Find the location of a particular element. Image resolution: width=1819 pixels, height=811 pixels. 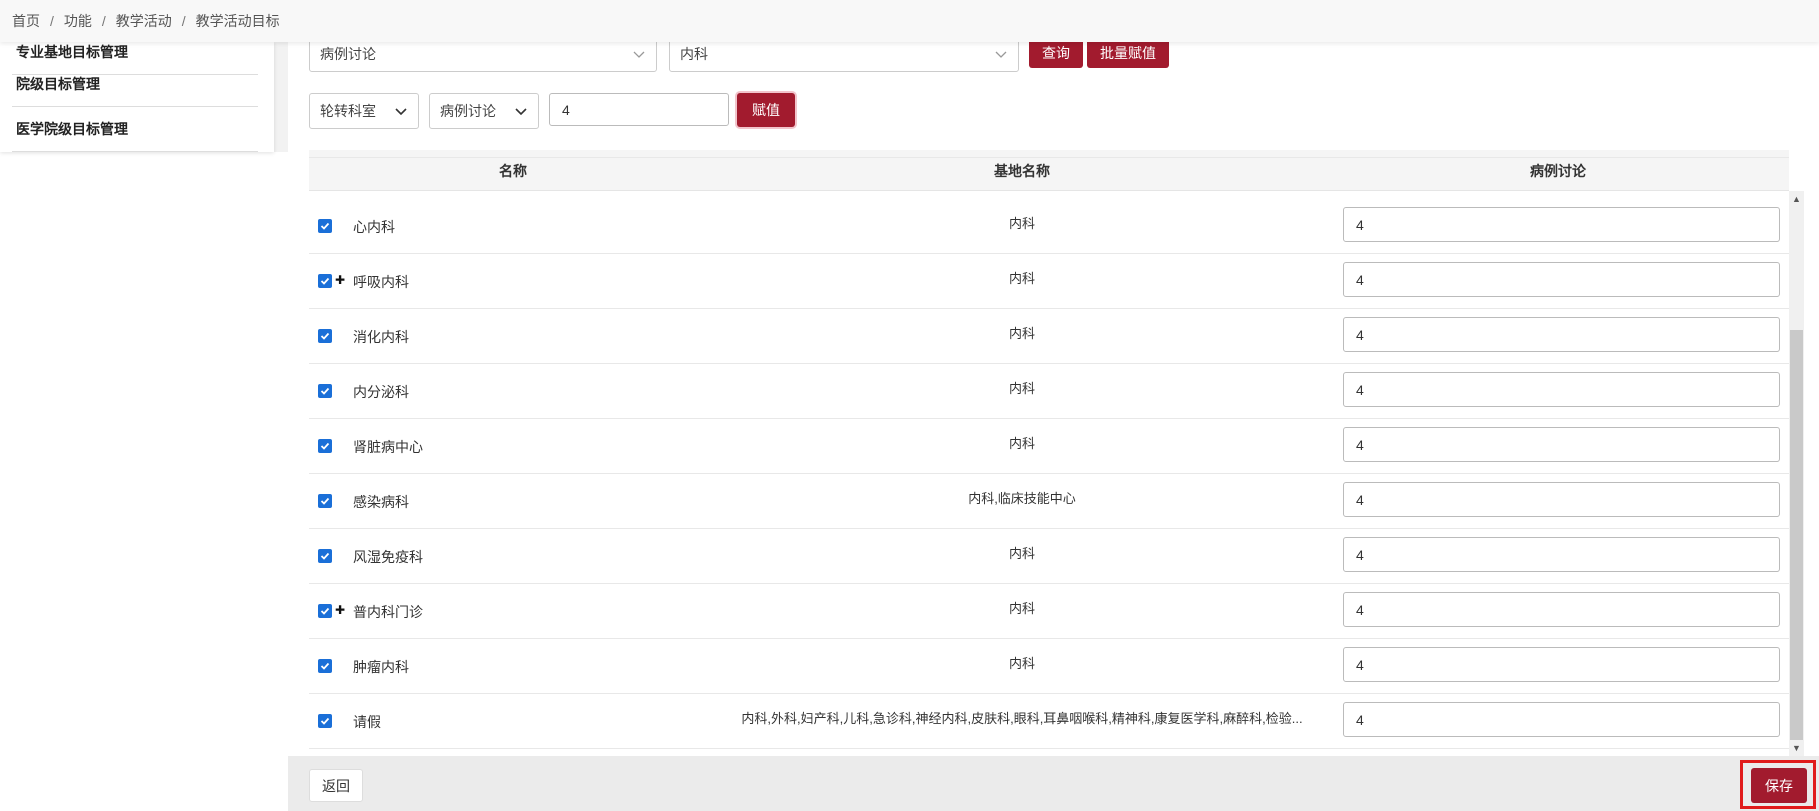

row-name: 请假 is located at coordinates (367, 722).